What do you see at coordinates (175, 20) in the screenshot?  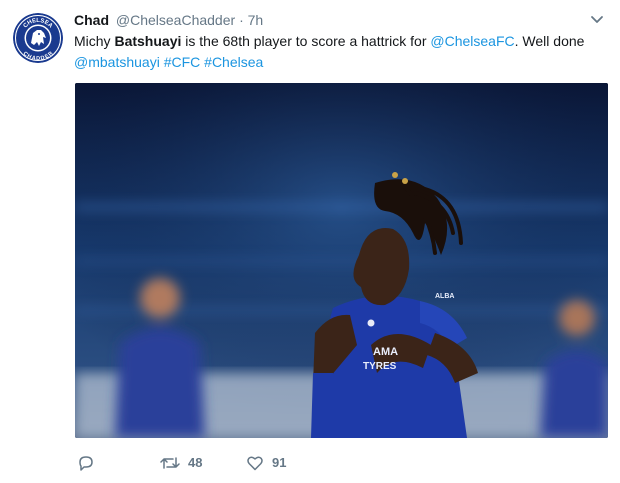 I see `author-handle: @ChelseaChadder` at bounding box center [175, 20].